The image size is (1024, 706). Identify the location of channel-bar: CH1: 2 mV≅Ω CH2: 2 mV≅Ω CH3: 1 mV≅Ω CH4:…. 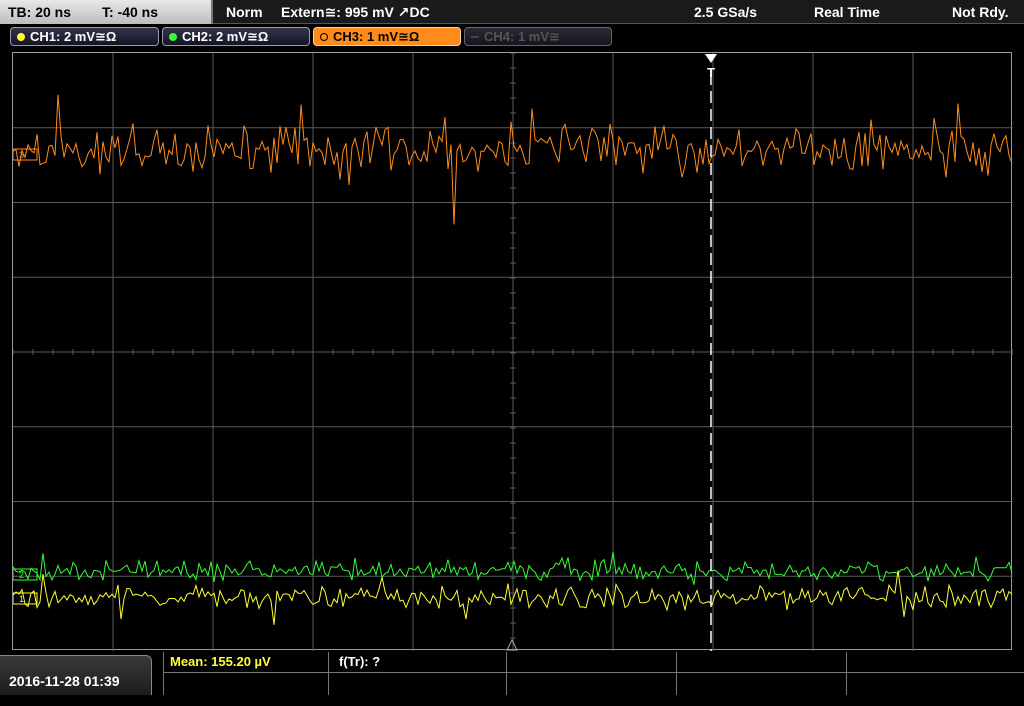
(512, 37).